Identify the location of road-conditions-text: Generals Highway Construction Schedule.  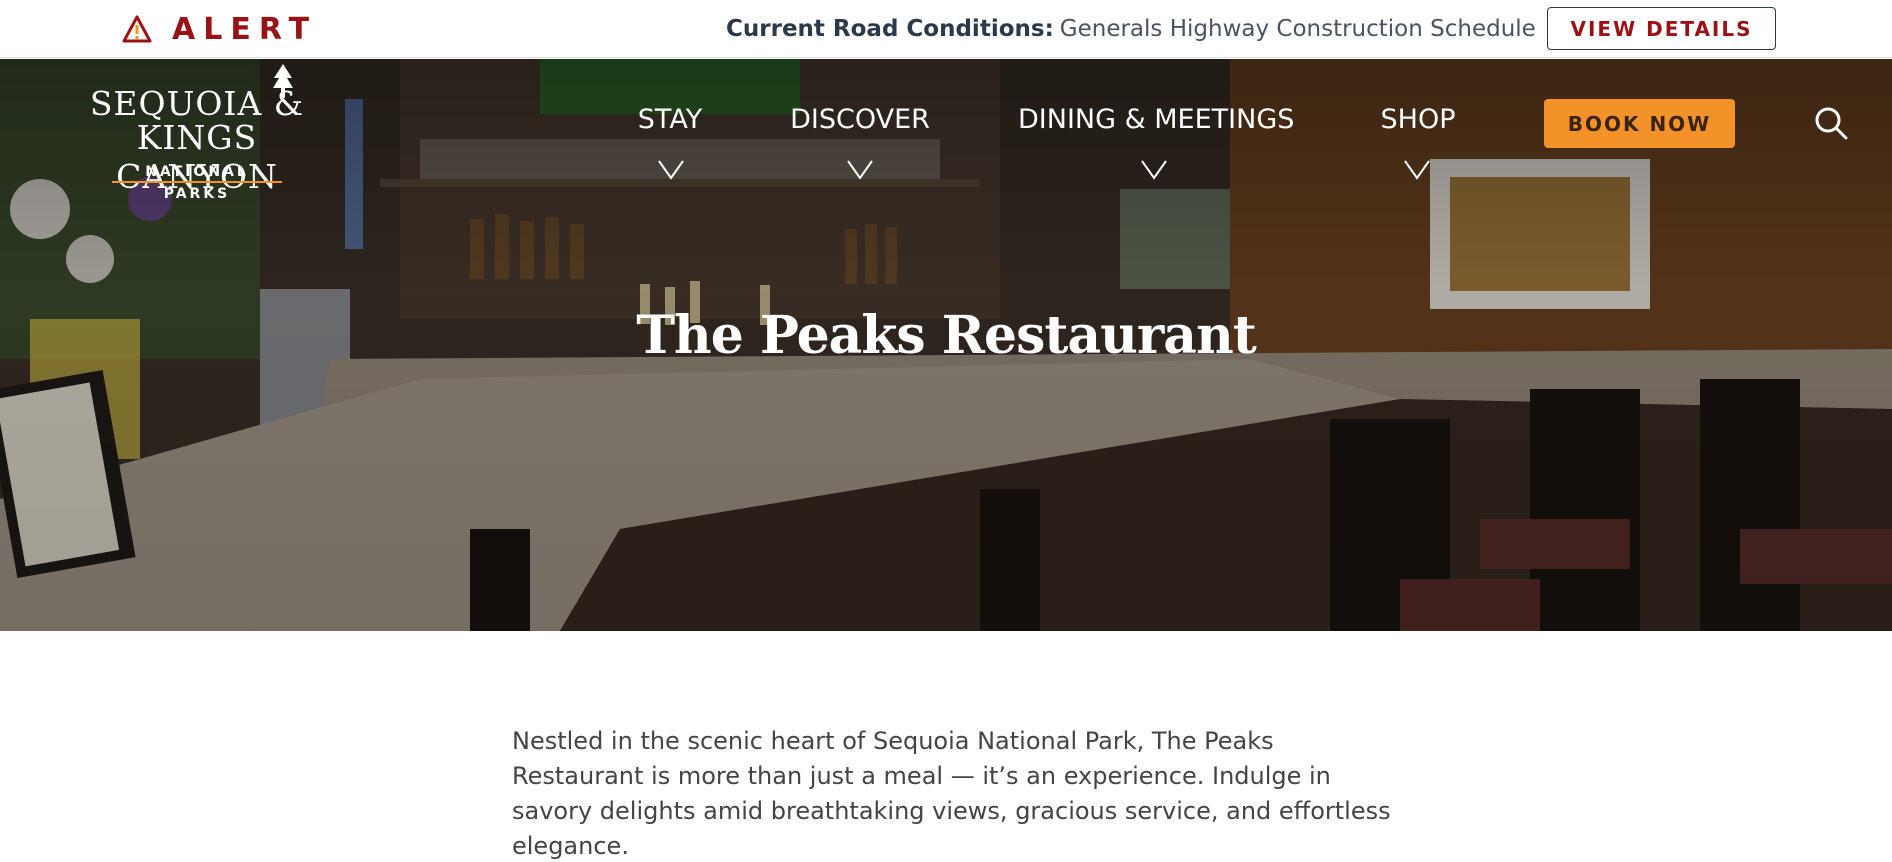
(1297, 29).